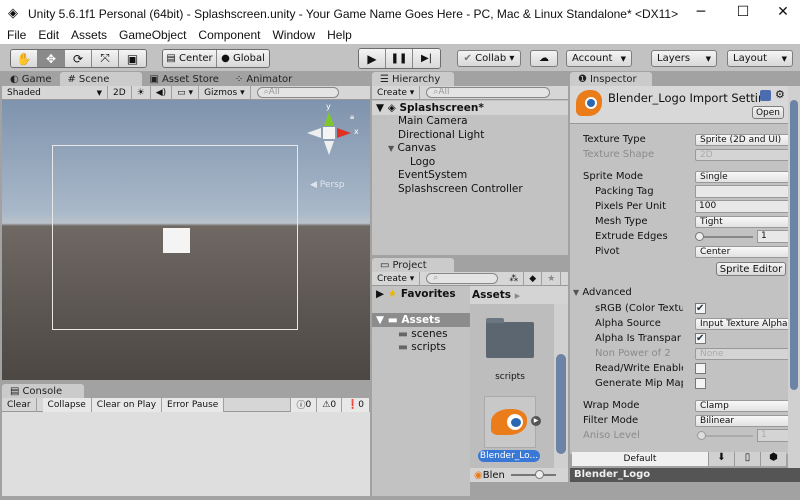 This screenshot has width=800, height=500. Describe the element at coordinates (176, 240) in the screenshot. I see `logo-object` at that location.